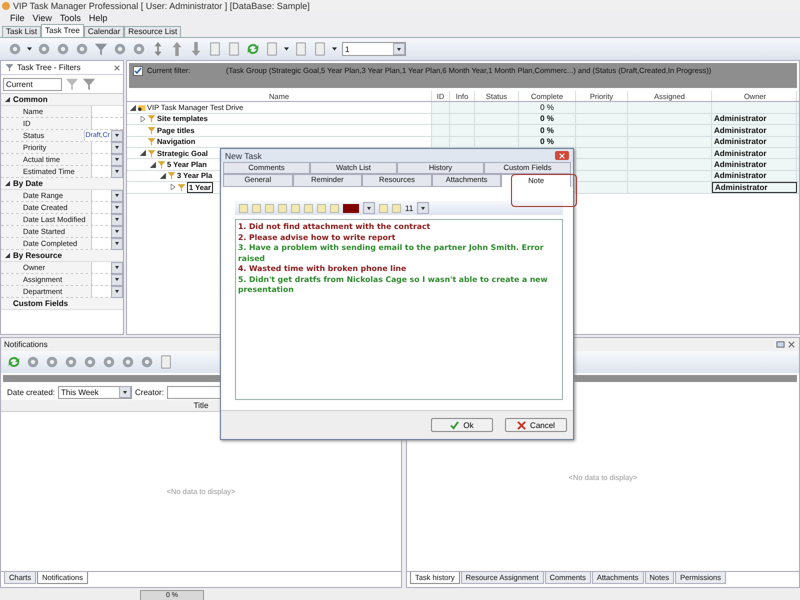 The image size is (800, 600). Describe the element at coordinates (544, 190) in the screenshot. I see `highlight-frame` at that location.